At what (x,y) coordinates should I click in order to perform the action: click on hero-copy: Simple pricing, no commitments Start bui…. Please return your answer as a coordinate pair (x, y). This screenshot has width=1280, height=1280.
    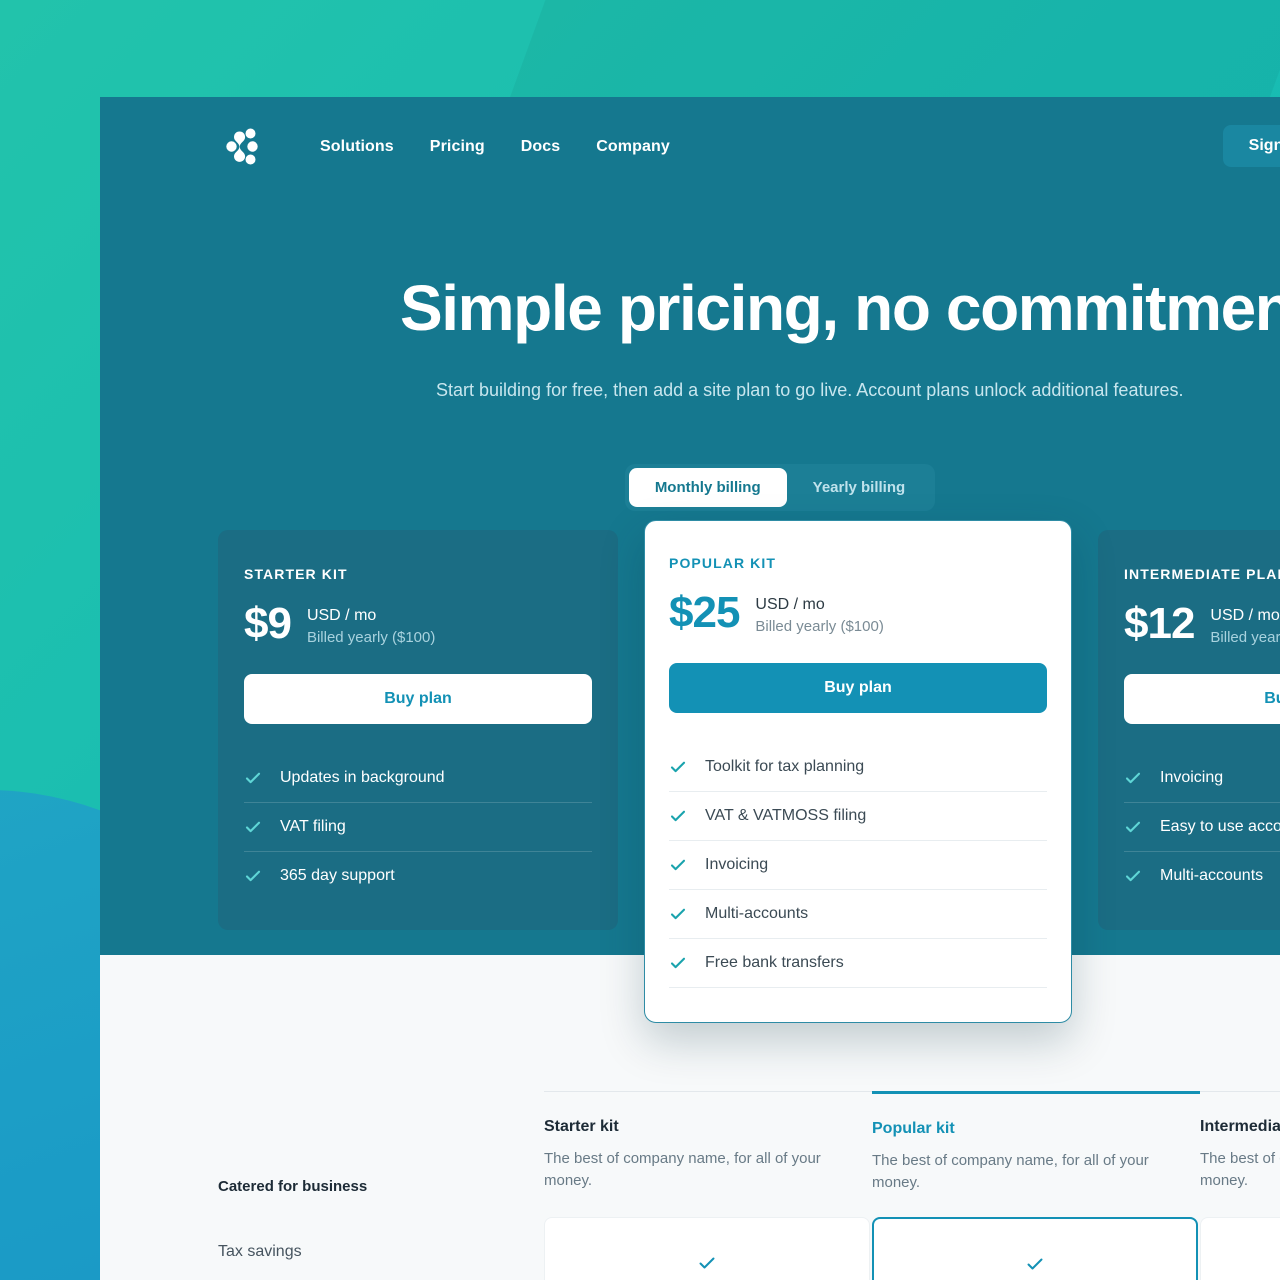
    Looking at the image, I should click on (690, 300).